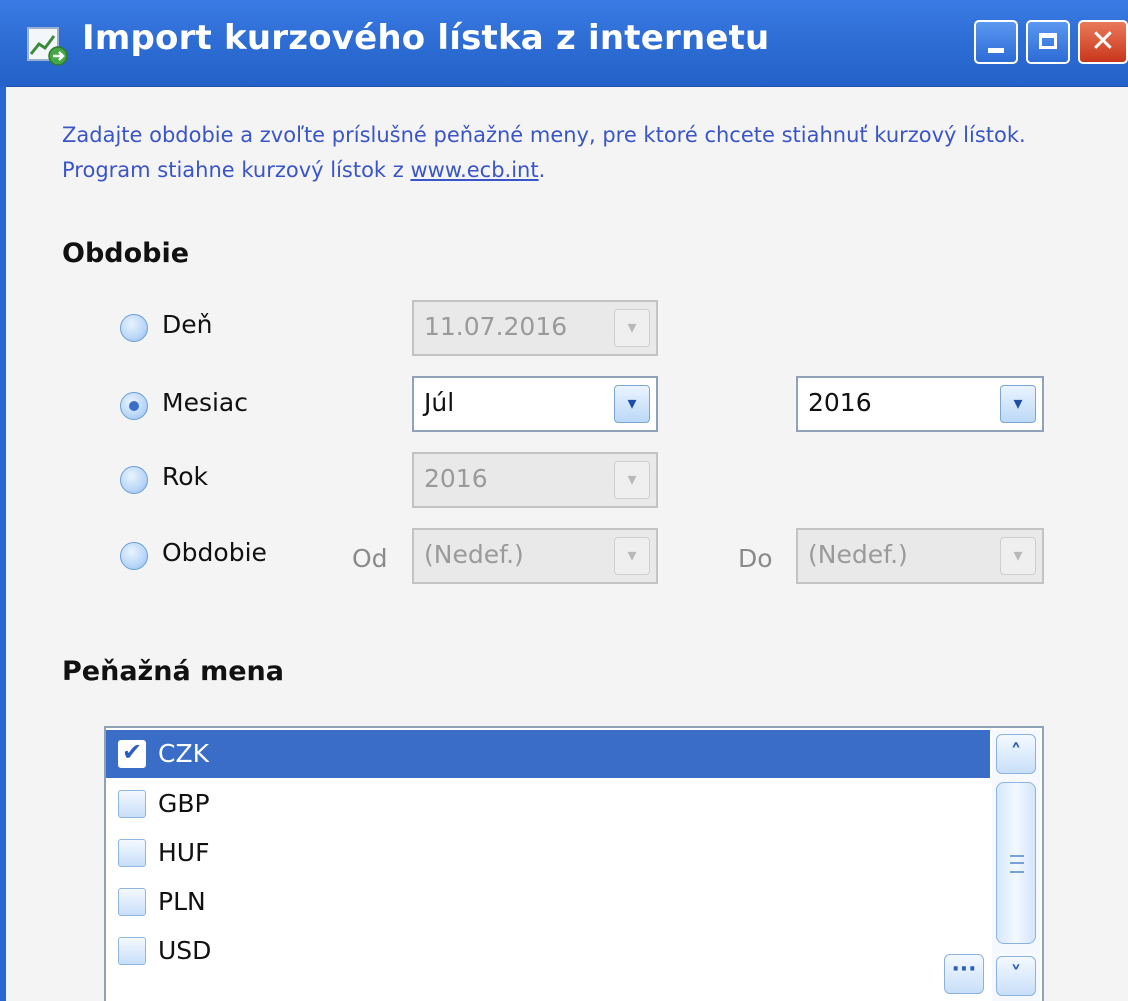 Image resolution: width=1128 pixels, height=1001 pixels. I want to click on title-bar: Import kurzového lístka z internetu ✕, so click(564, 43).